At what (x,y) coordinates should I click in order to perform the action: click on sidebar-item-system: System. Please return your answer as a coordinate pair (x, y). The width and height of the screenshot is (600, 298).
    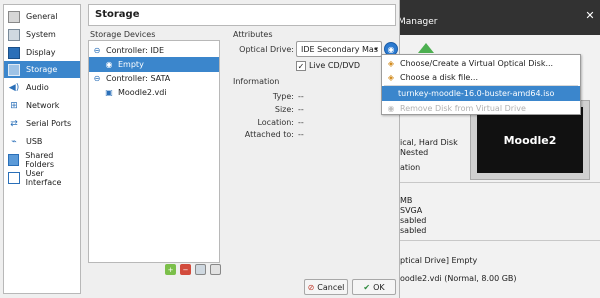
    Looking at the image, I should click on (42, 34).